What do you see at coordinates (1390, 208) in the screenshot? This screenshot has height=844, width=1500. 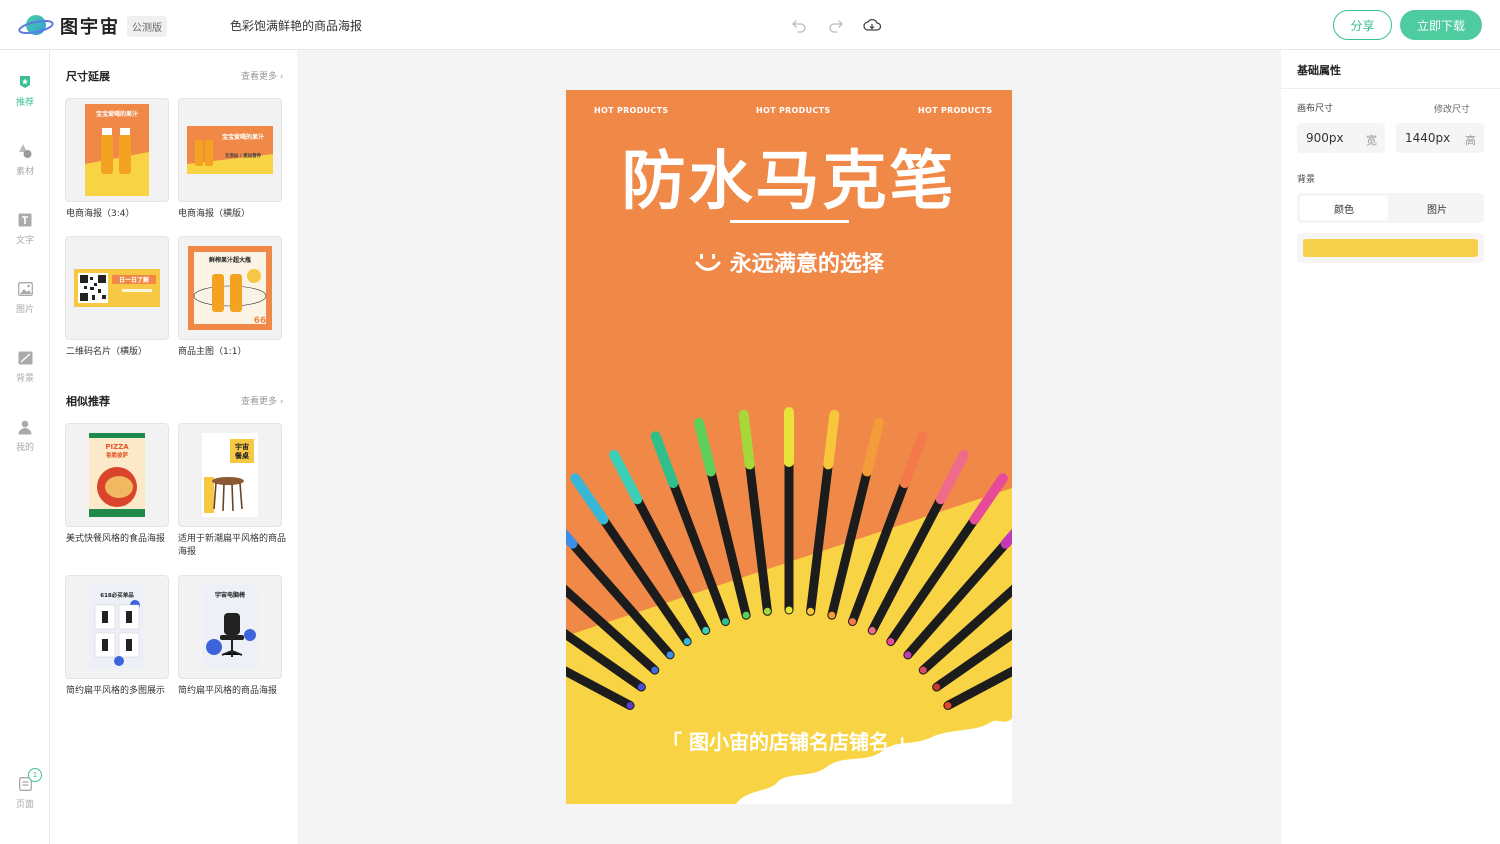 I see `background-type-toggle: 颜色 图片` at bounding box center [1390, 208].